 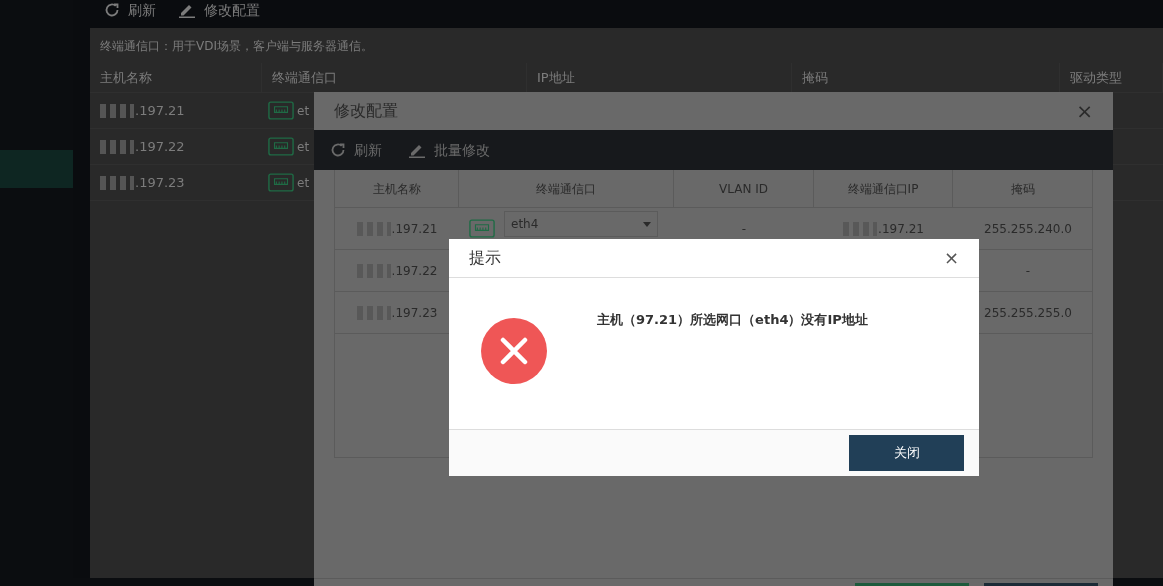 I want to click on caret-icon, so click(x=647, y=224).